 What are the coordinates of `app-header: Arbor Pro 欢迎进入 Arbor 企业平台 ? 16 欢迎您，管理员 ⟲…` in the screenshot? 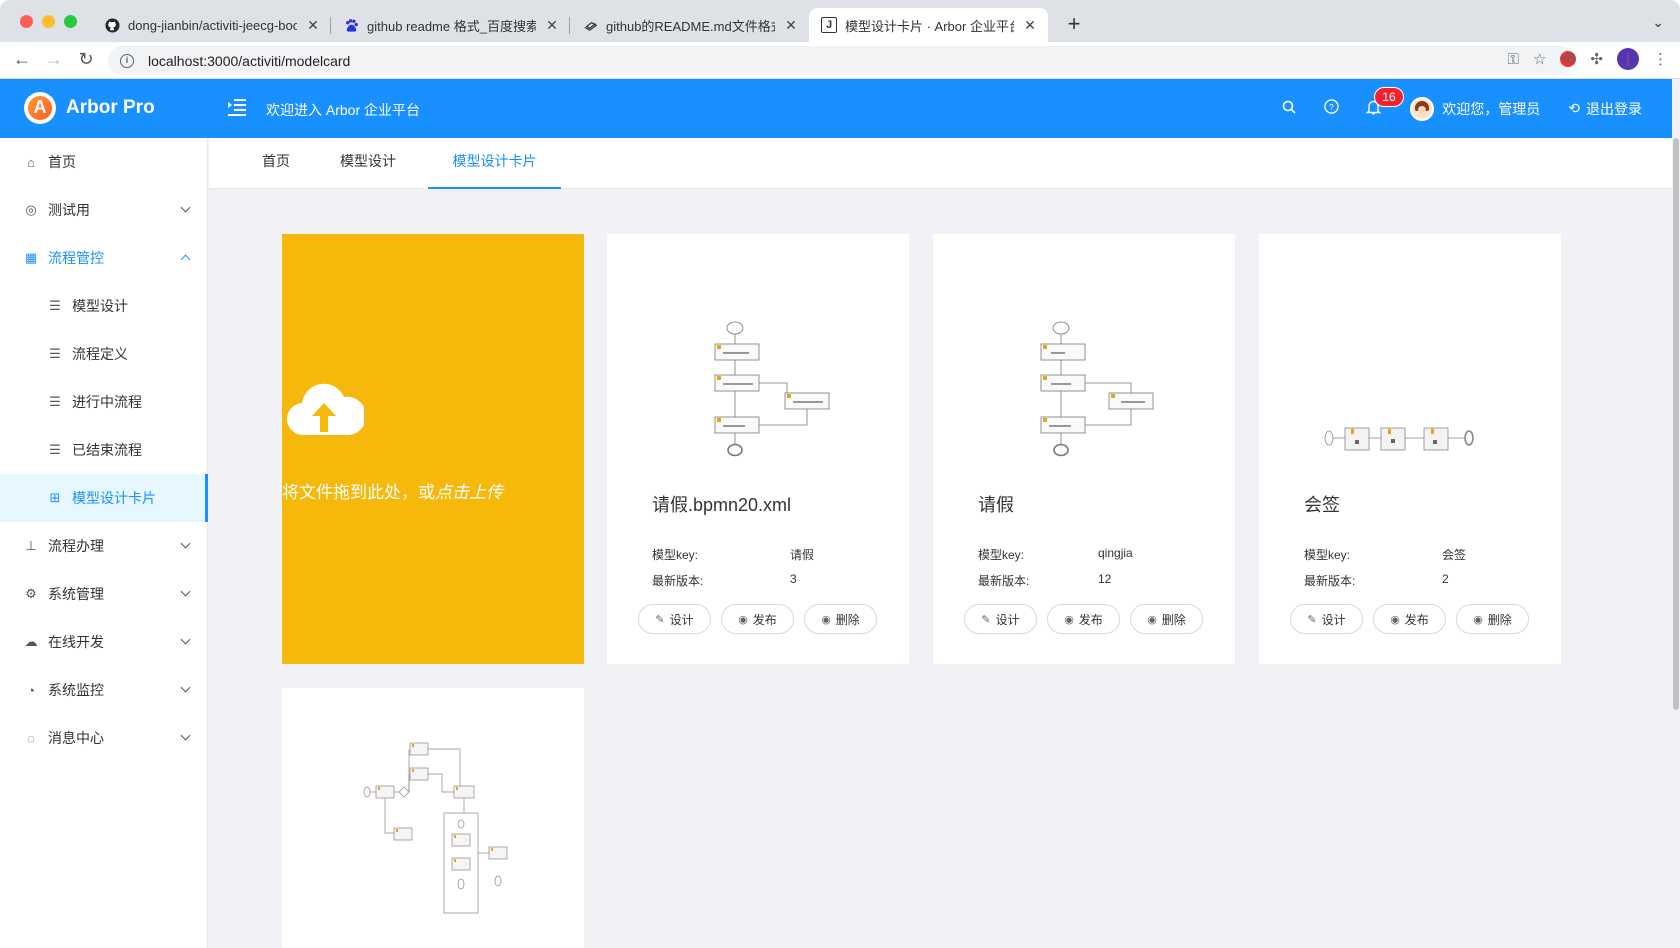 It's located at (836, 108).